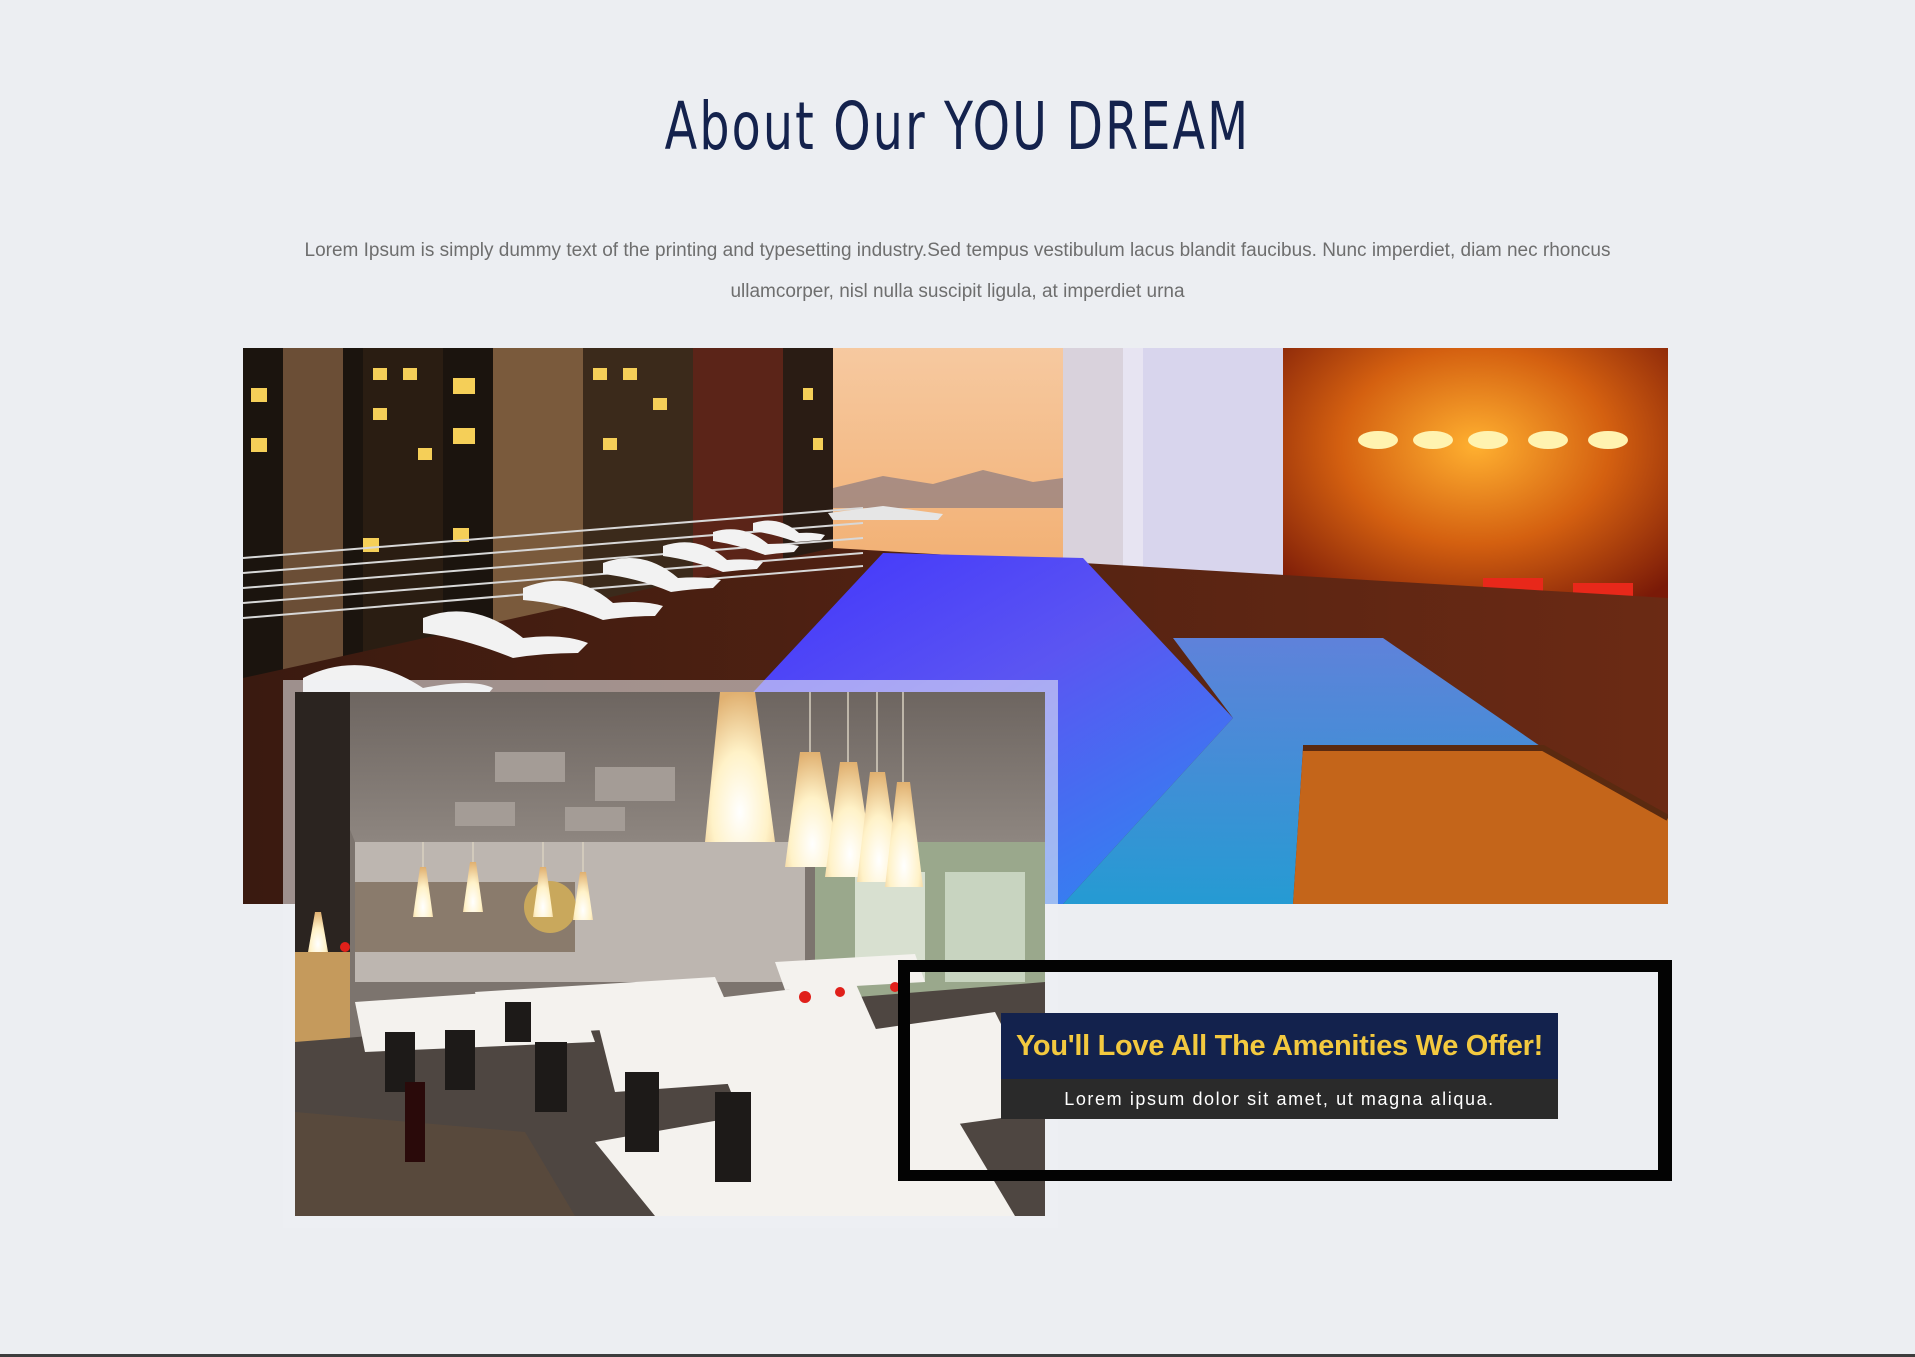 This screenshot has width=1915, height=1357. I want to click on amenities-offer-title: You'll Love All The Amenities We Offer!, so click(1279, 1046).